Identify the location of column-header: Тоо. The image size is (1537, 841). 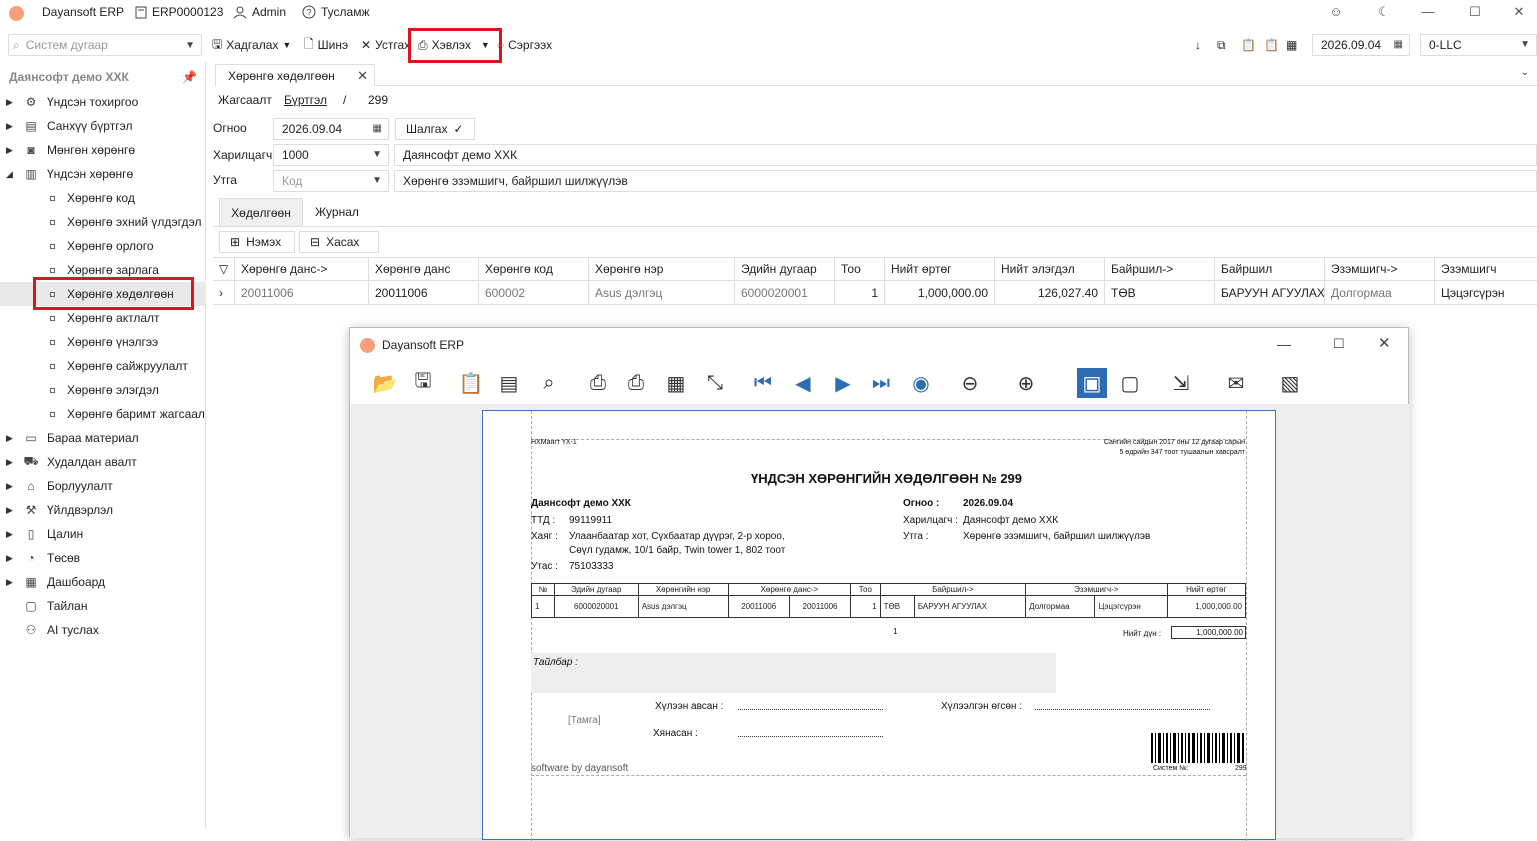
(860, 269).